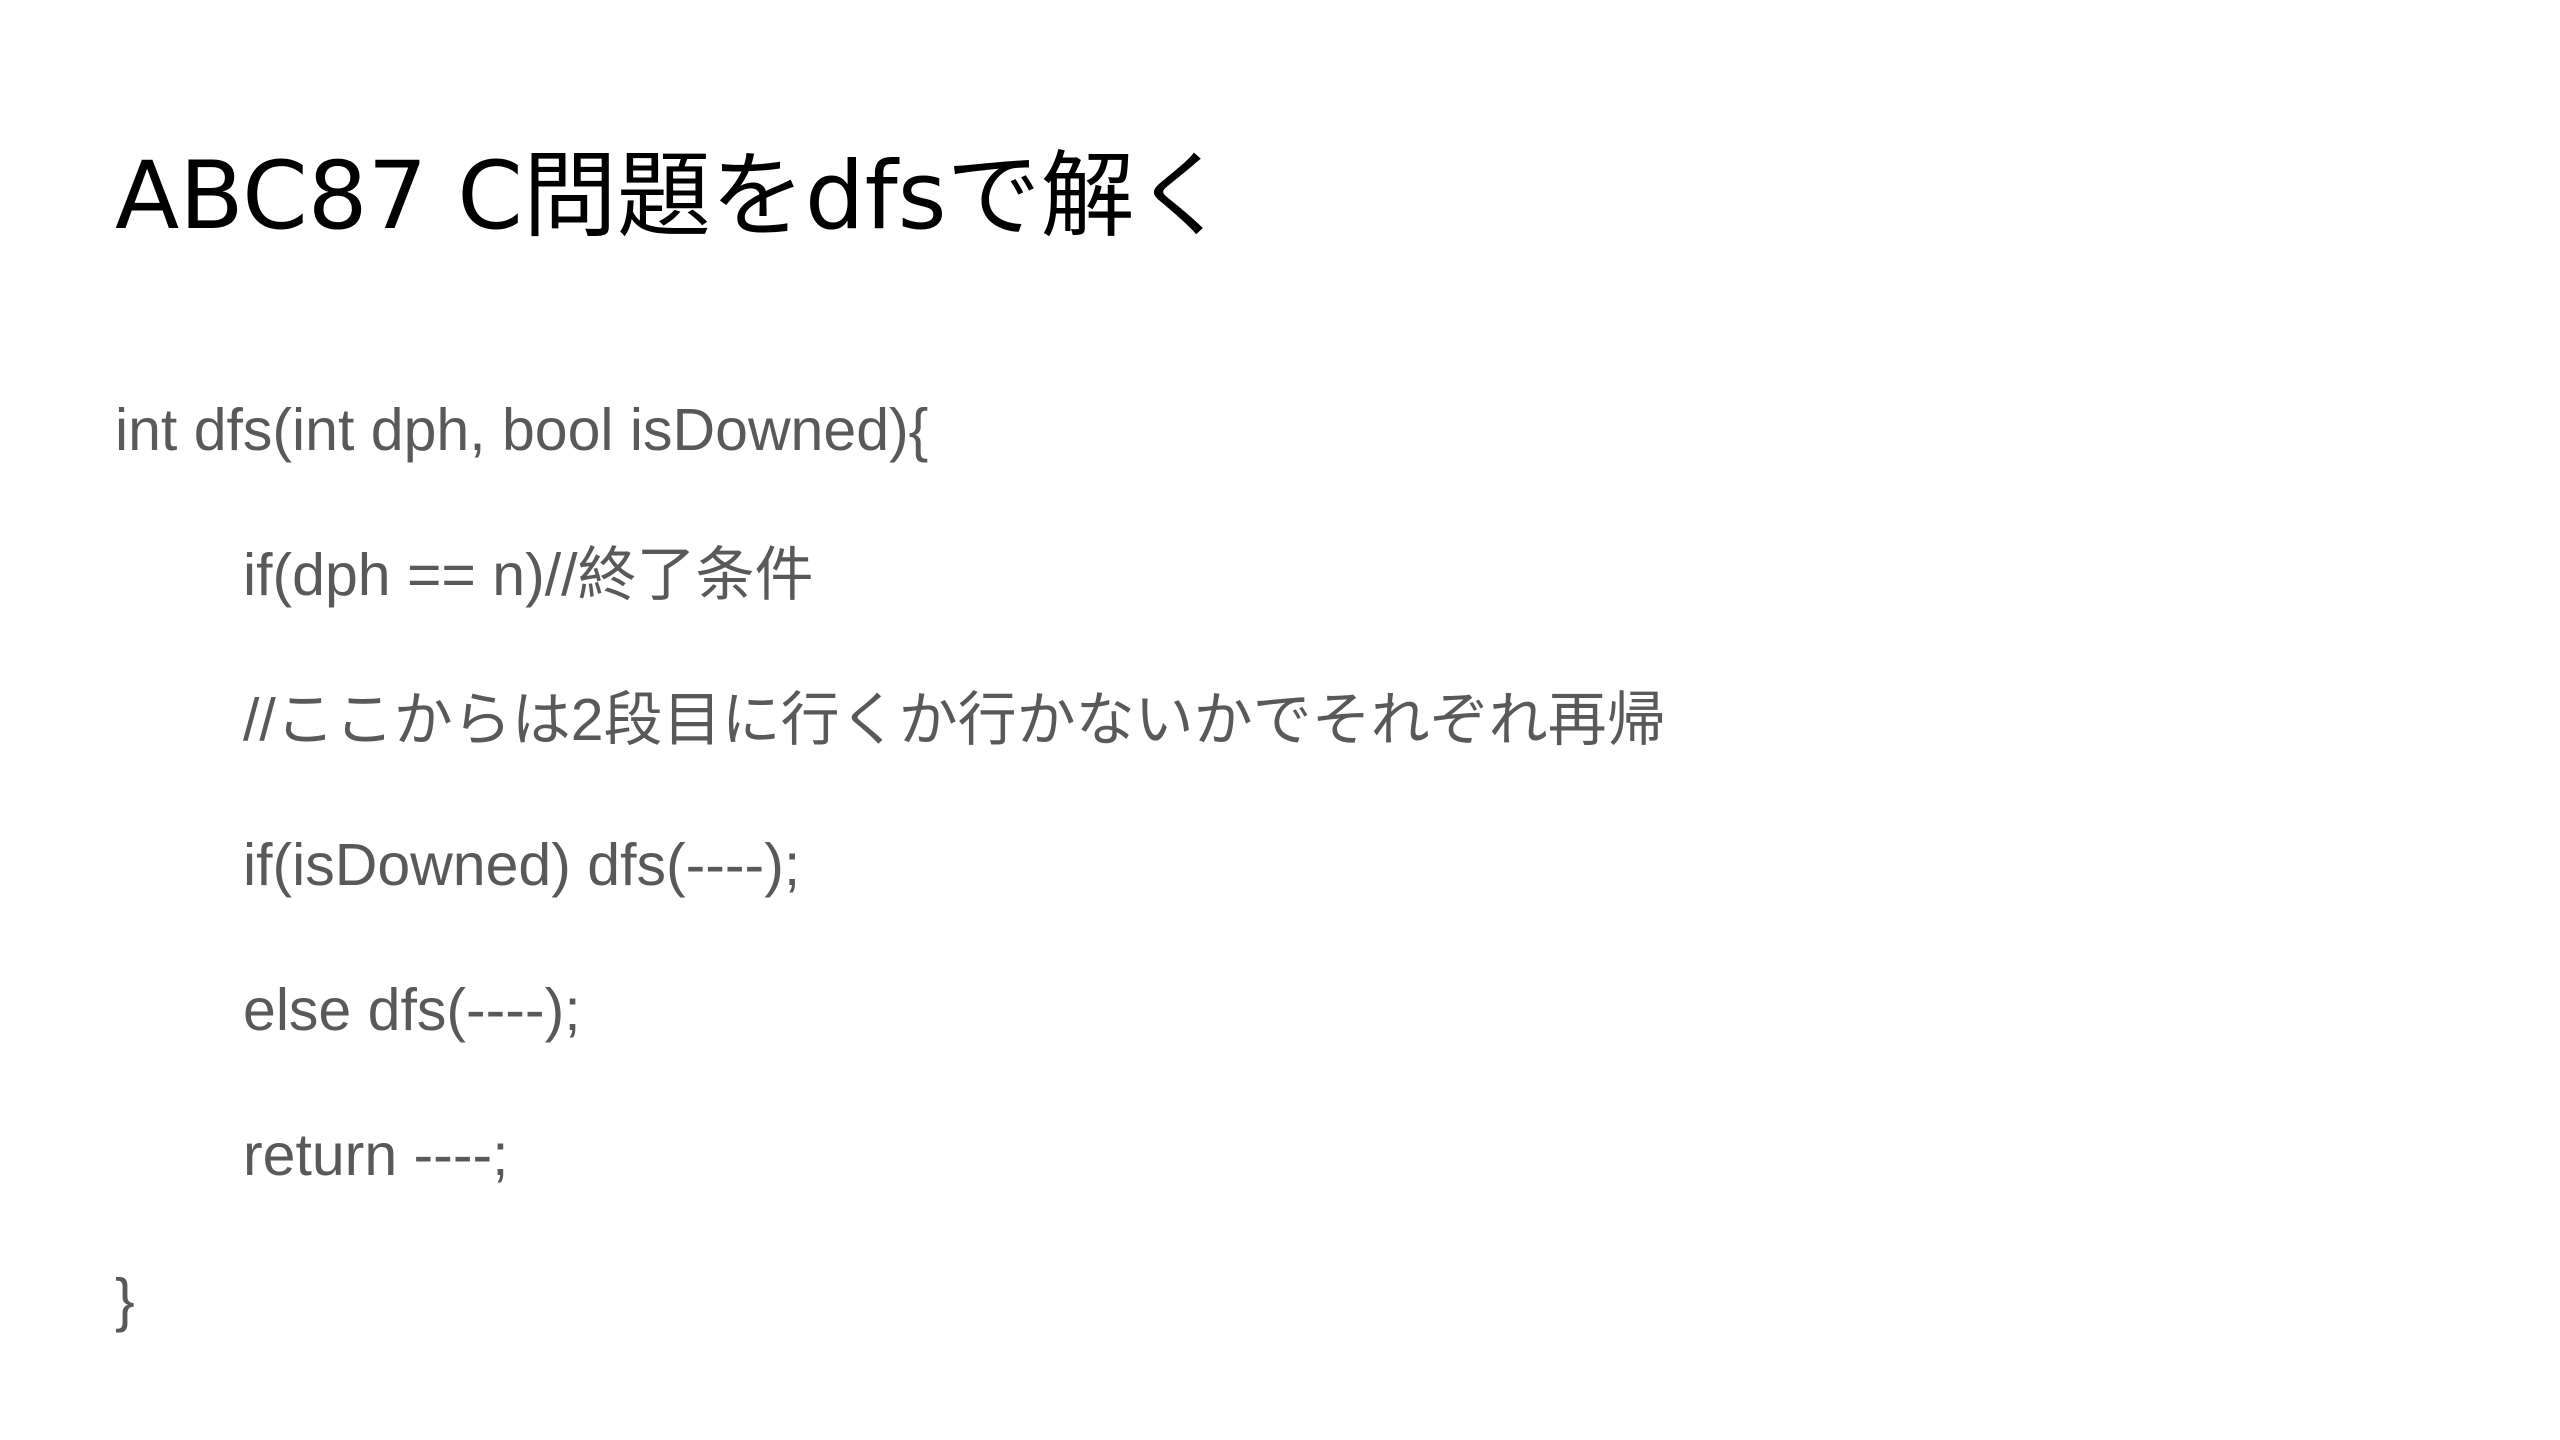  I want to click on code-line-else: else dfs(----);, so click(412, 1010).